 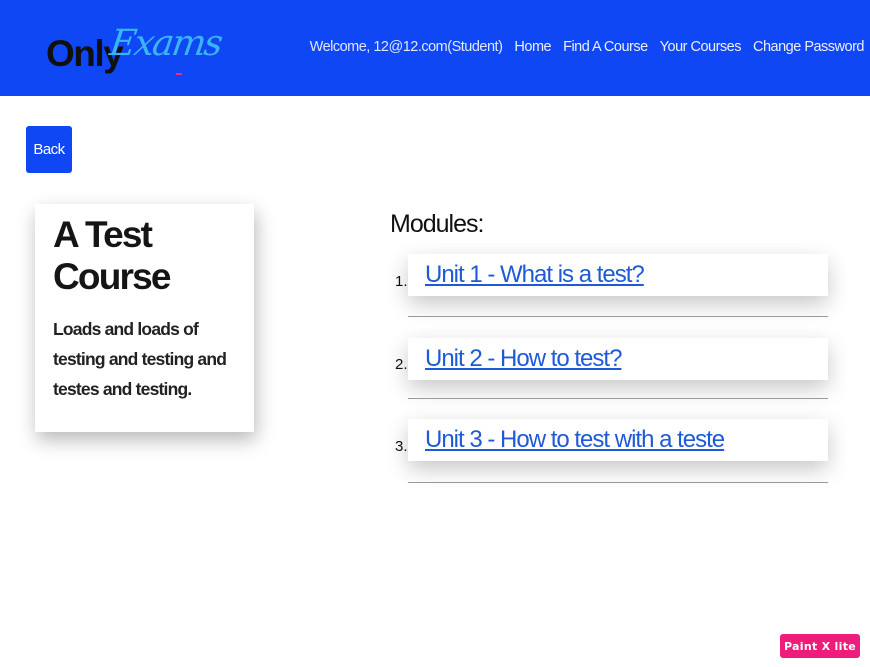 What do you see at coordinates (401, 446) in the screenshot?
I see `module-number: 3.` at bounding box center [401, 446].